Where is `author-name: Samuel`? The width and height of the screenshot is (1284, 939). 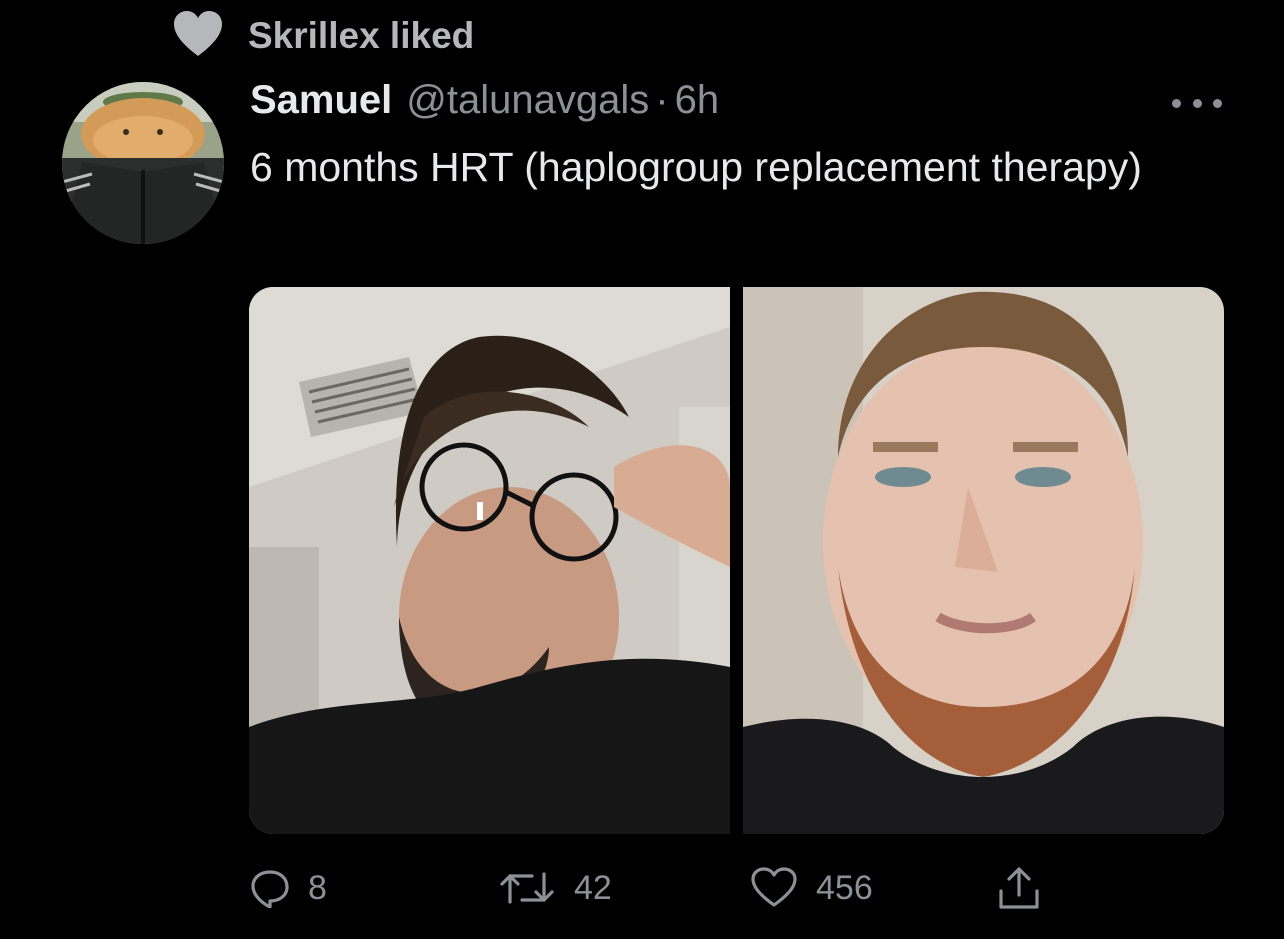
author-name: Samuel is located at coordinates (321, 100).